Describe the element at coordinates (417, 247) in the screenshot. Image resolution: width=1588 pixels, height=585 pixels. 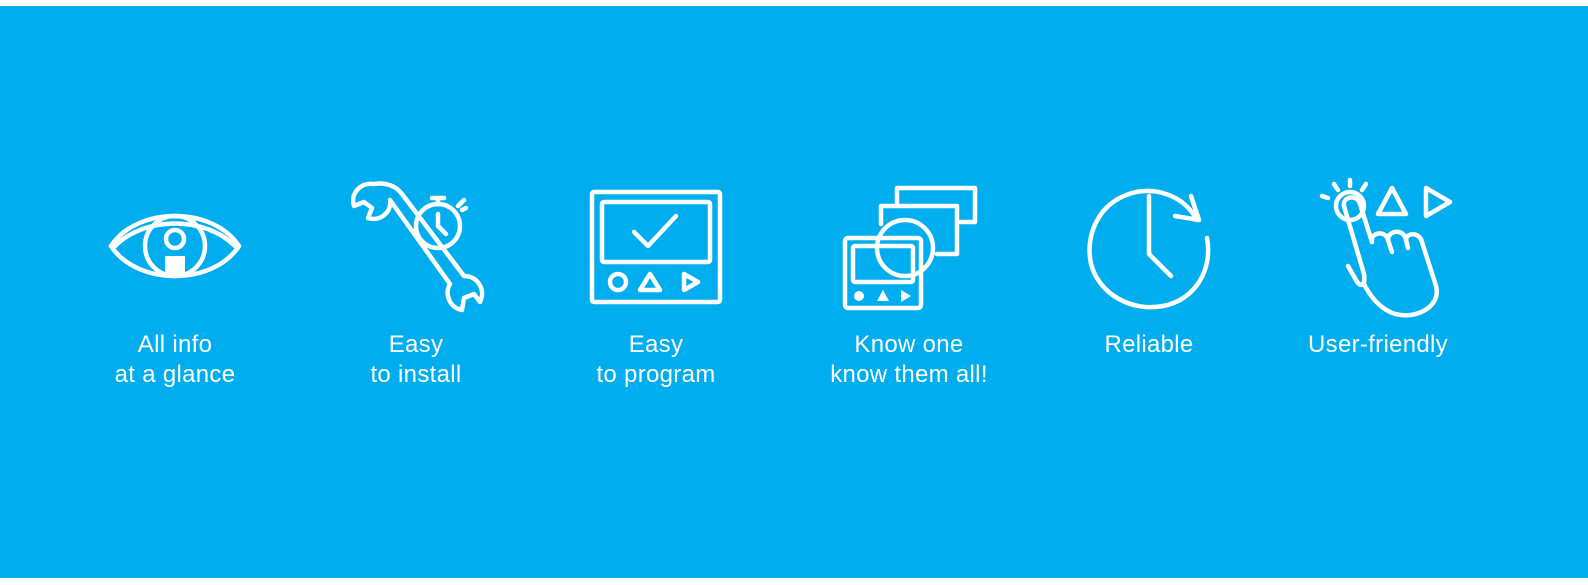
I see `wrench-stopwatch-icon` at that location.